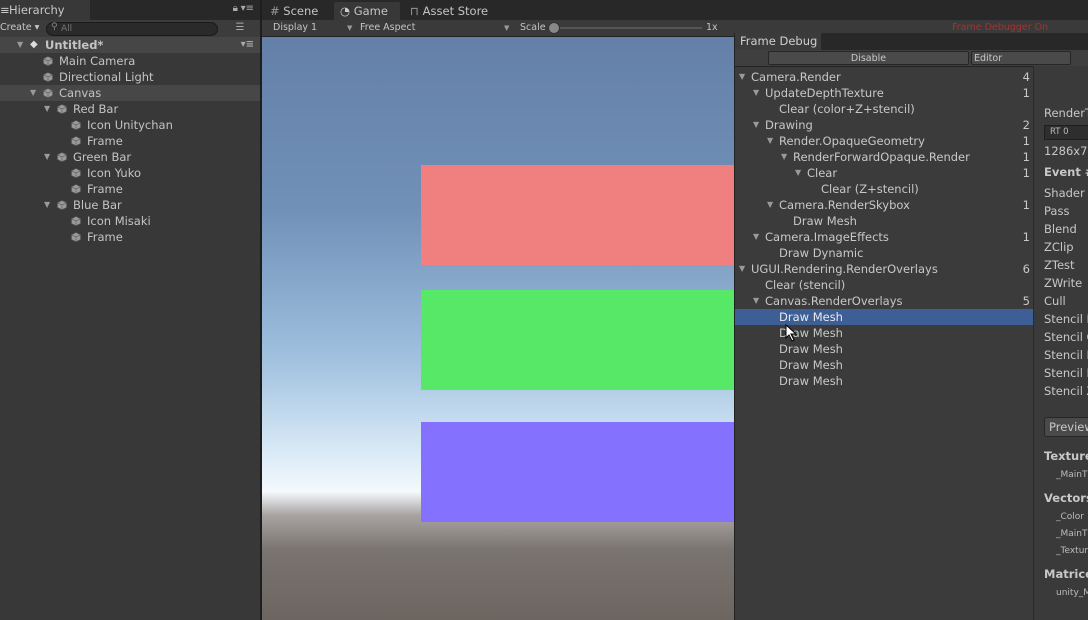 This screenshot has width=1088, height=620. Describe the element at coordinates (1057, 211) in the screenshot. I see `render-state-label: Pass` at that location.